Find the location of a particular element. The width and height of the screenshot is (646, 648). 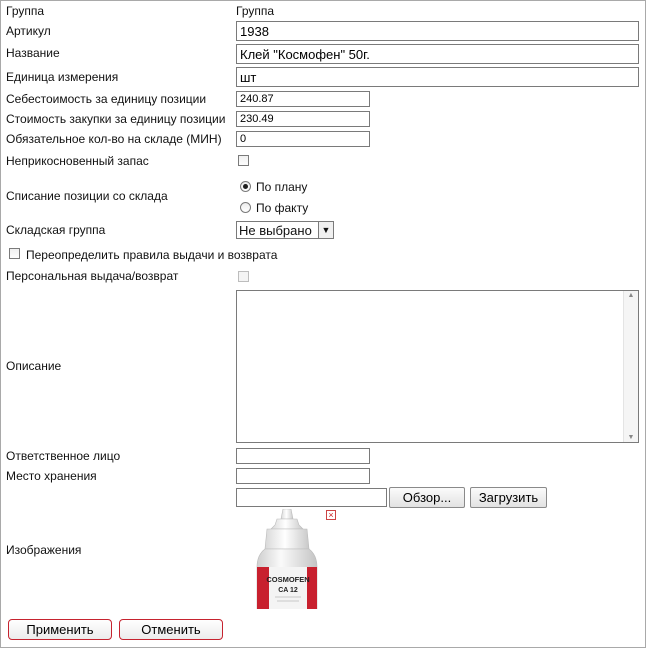

override-rules-label: Переопределить правила выдачи и возврата is located at coordinates (152, 255).